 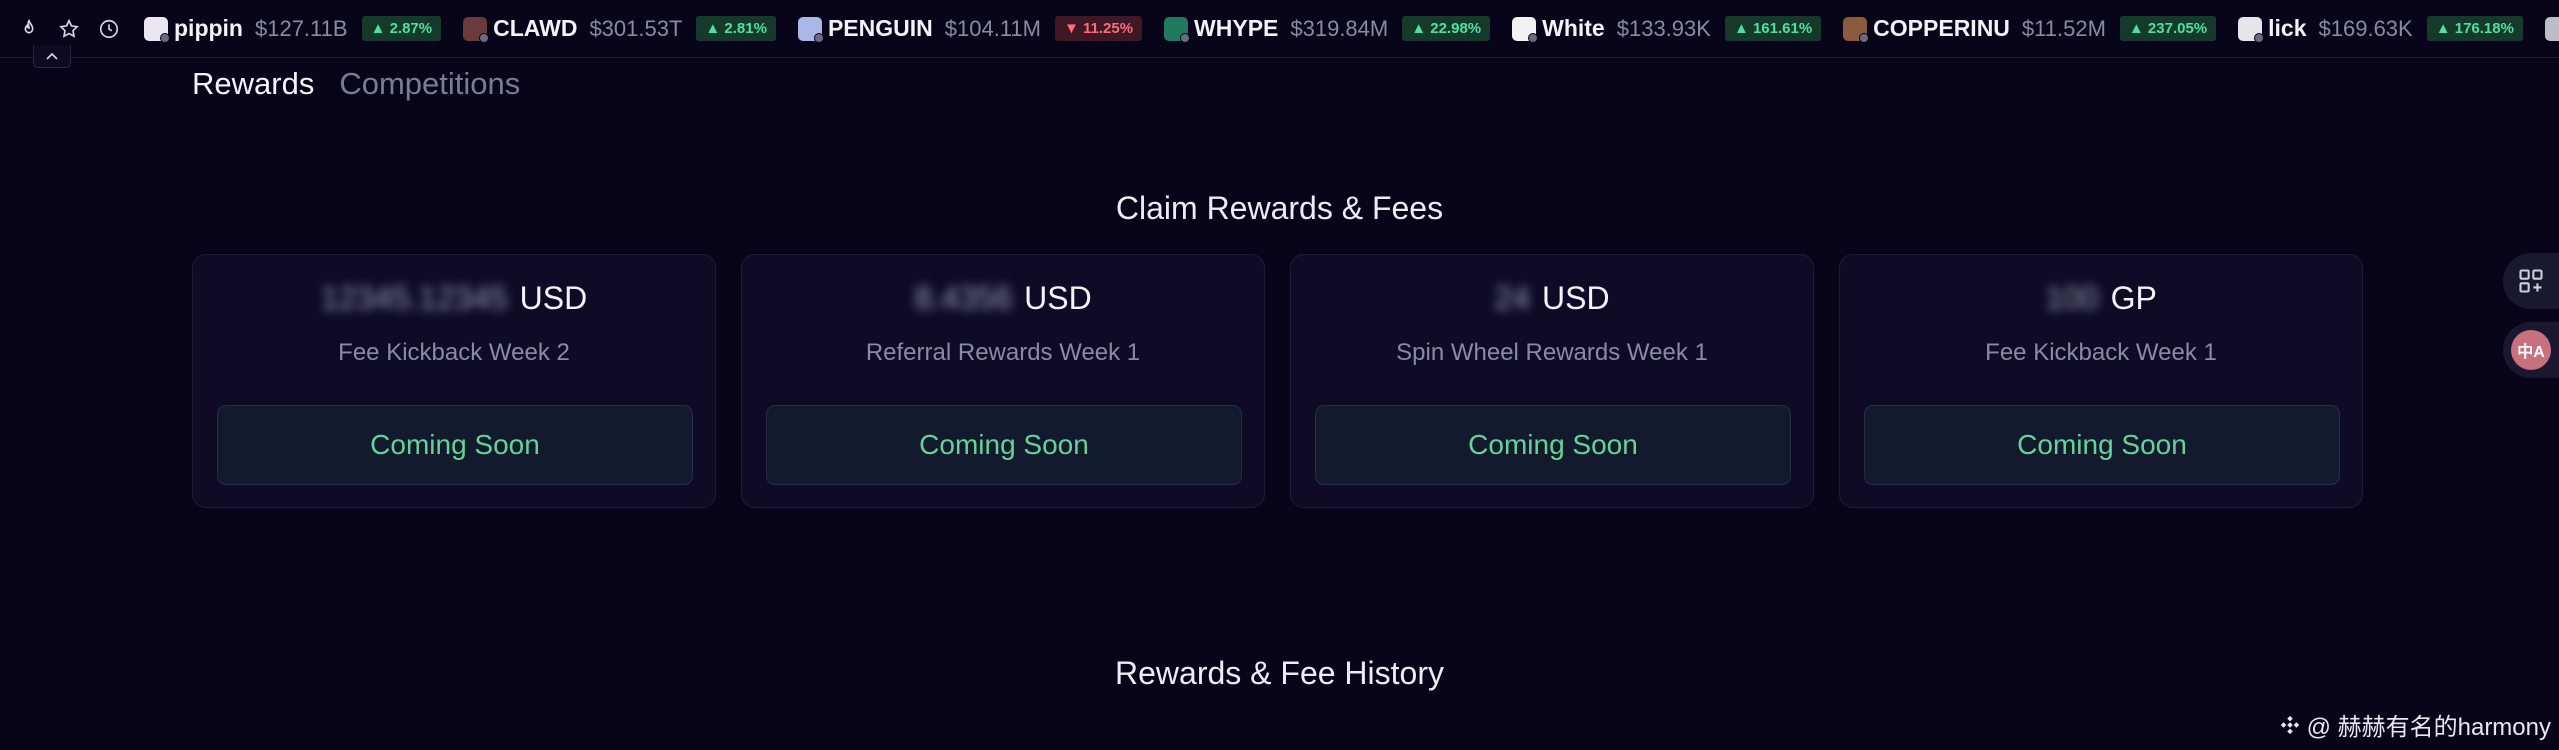 I want to click on ticker-item: WHYPE $319.84M ▲ 22.98%, so click(x=1327, y=29).